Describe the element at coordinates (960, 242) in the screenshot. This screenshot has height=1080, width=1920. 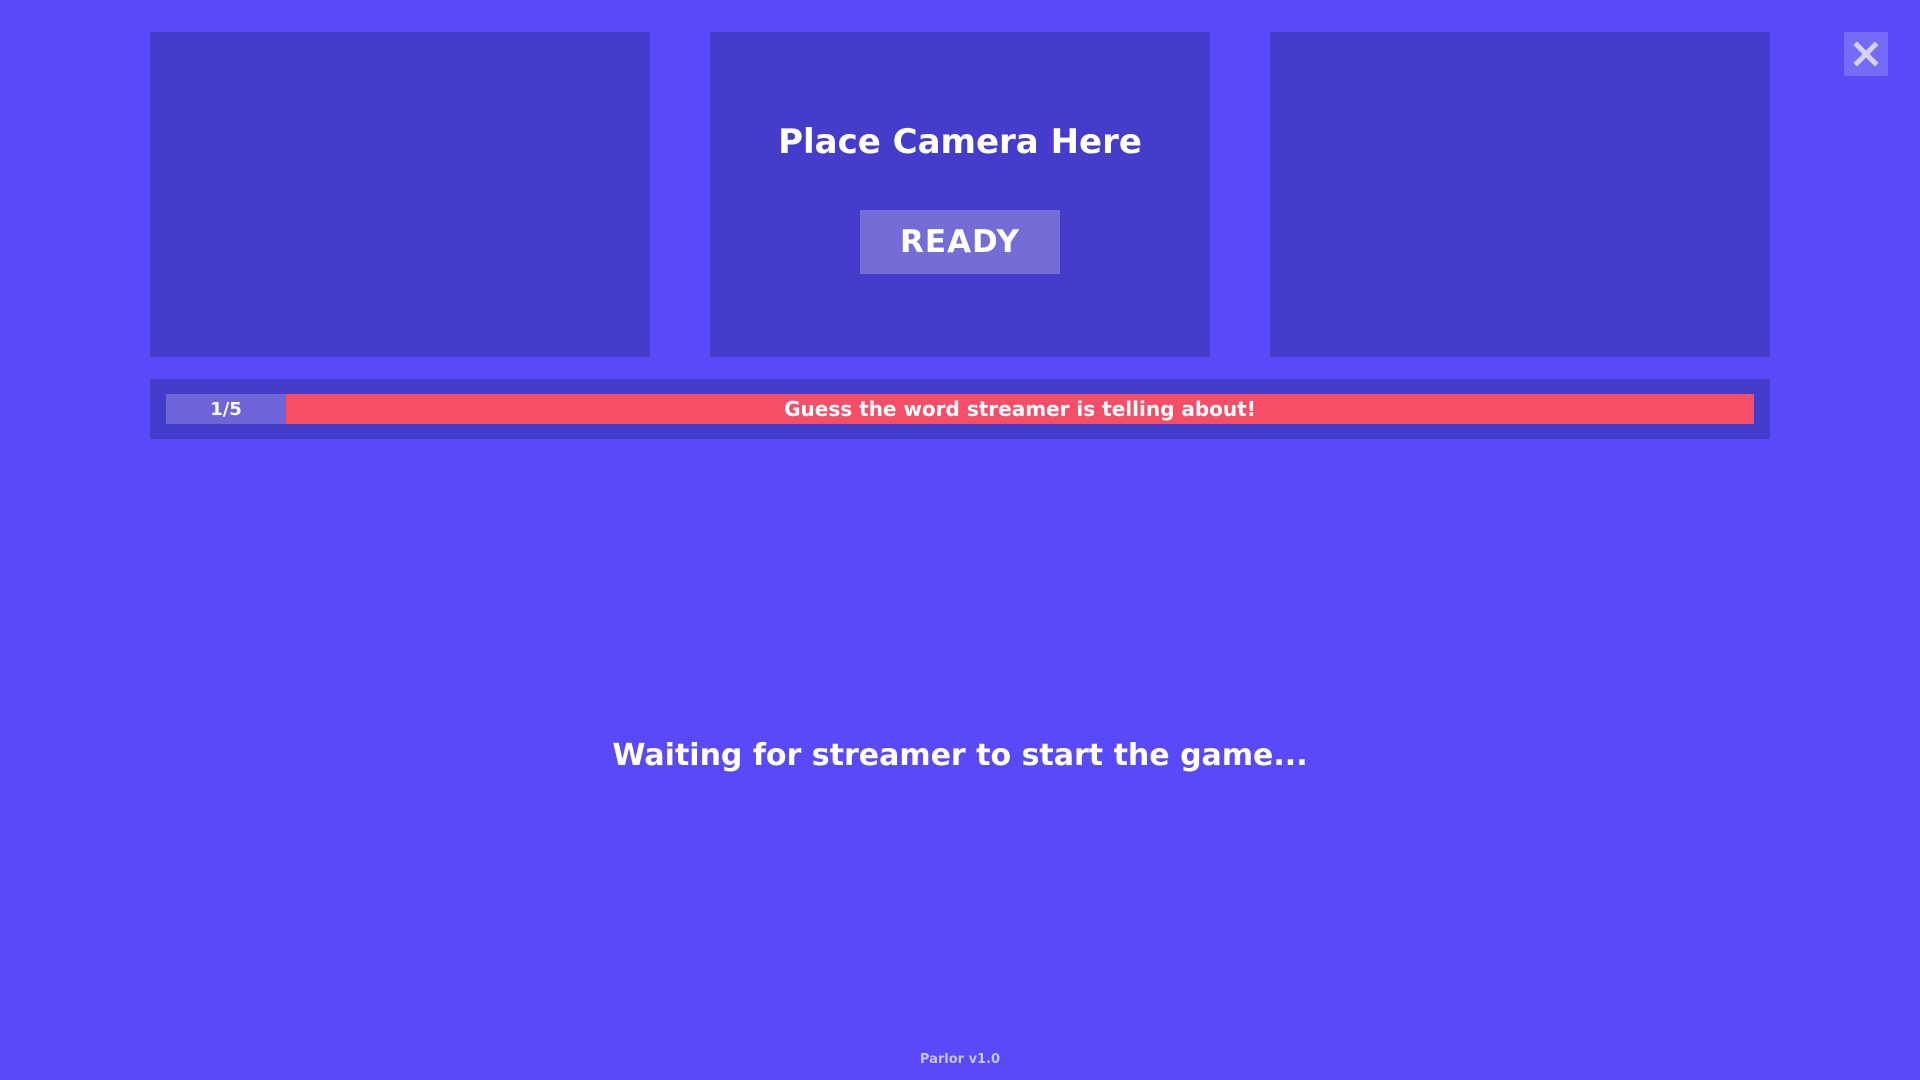
I see `ready-button: READY` at that location.